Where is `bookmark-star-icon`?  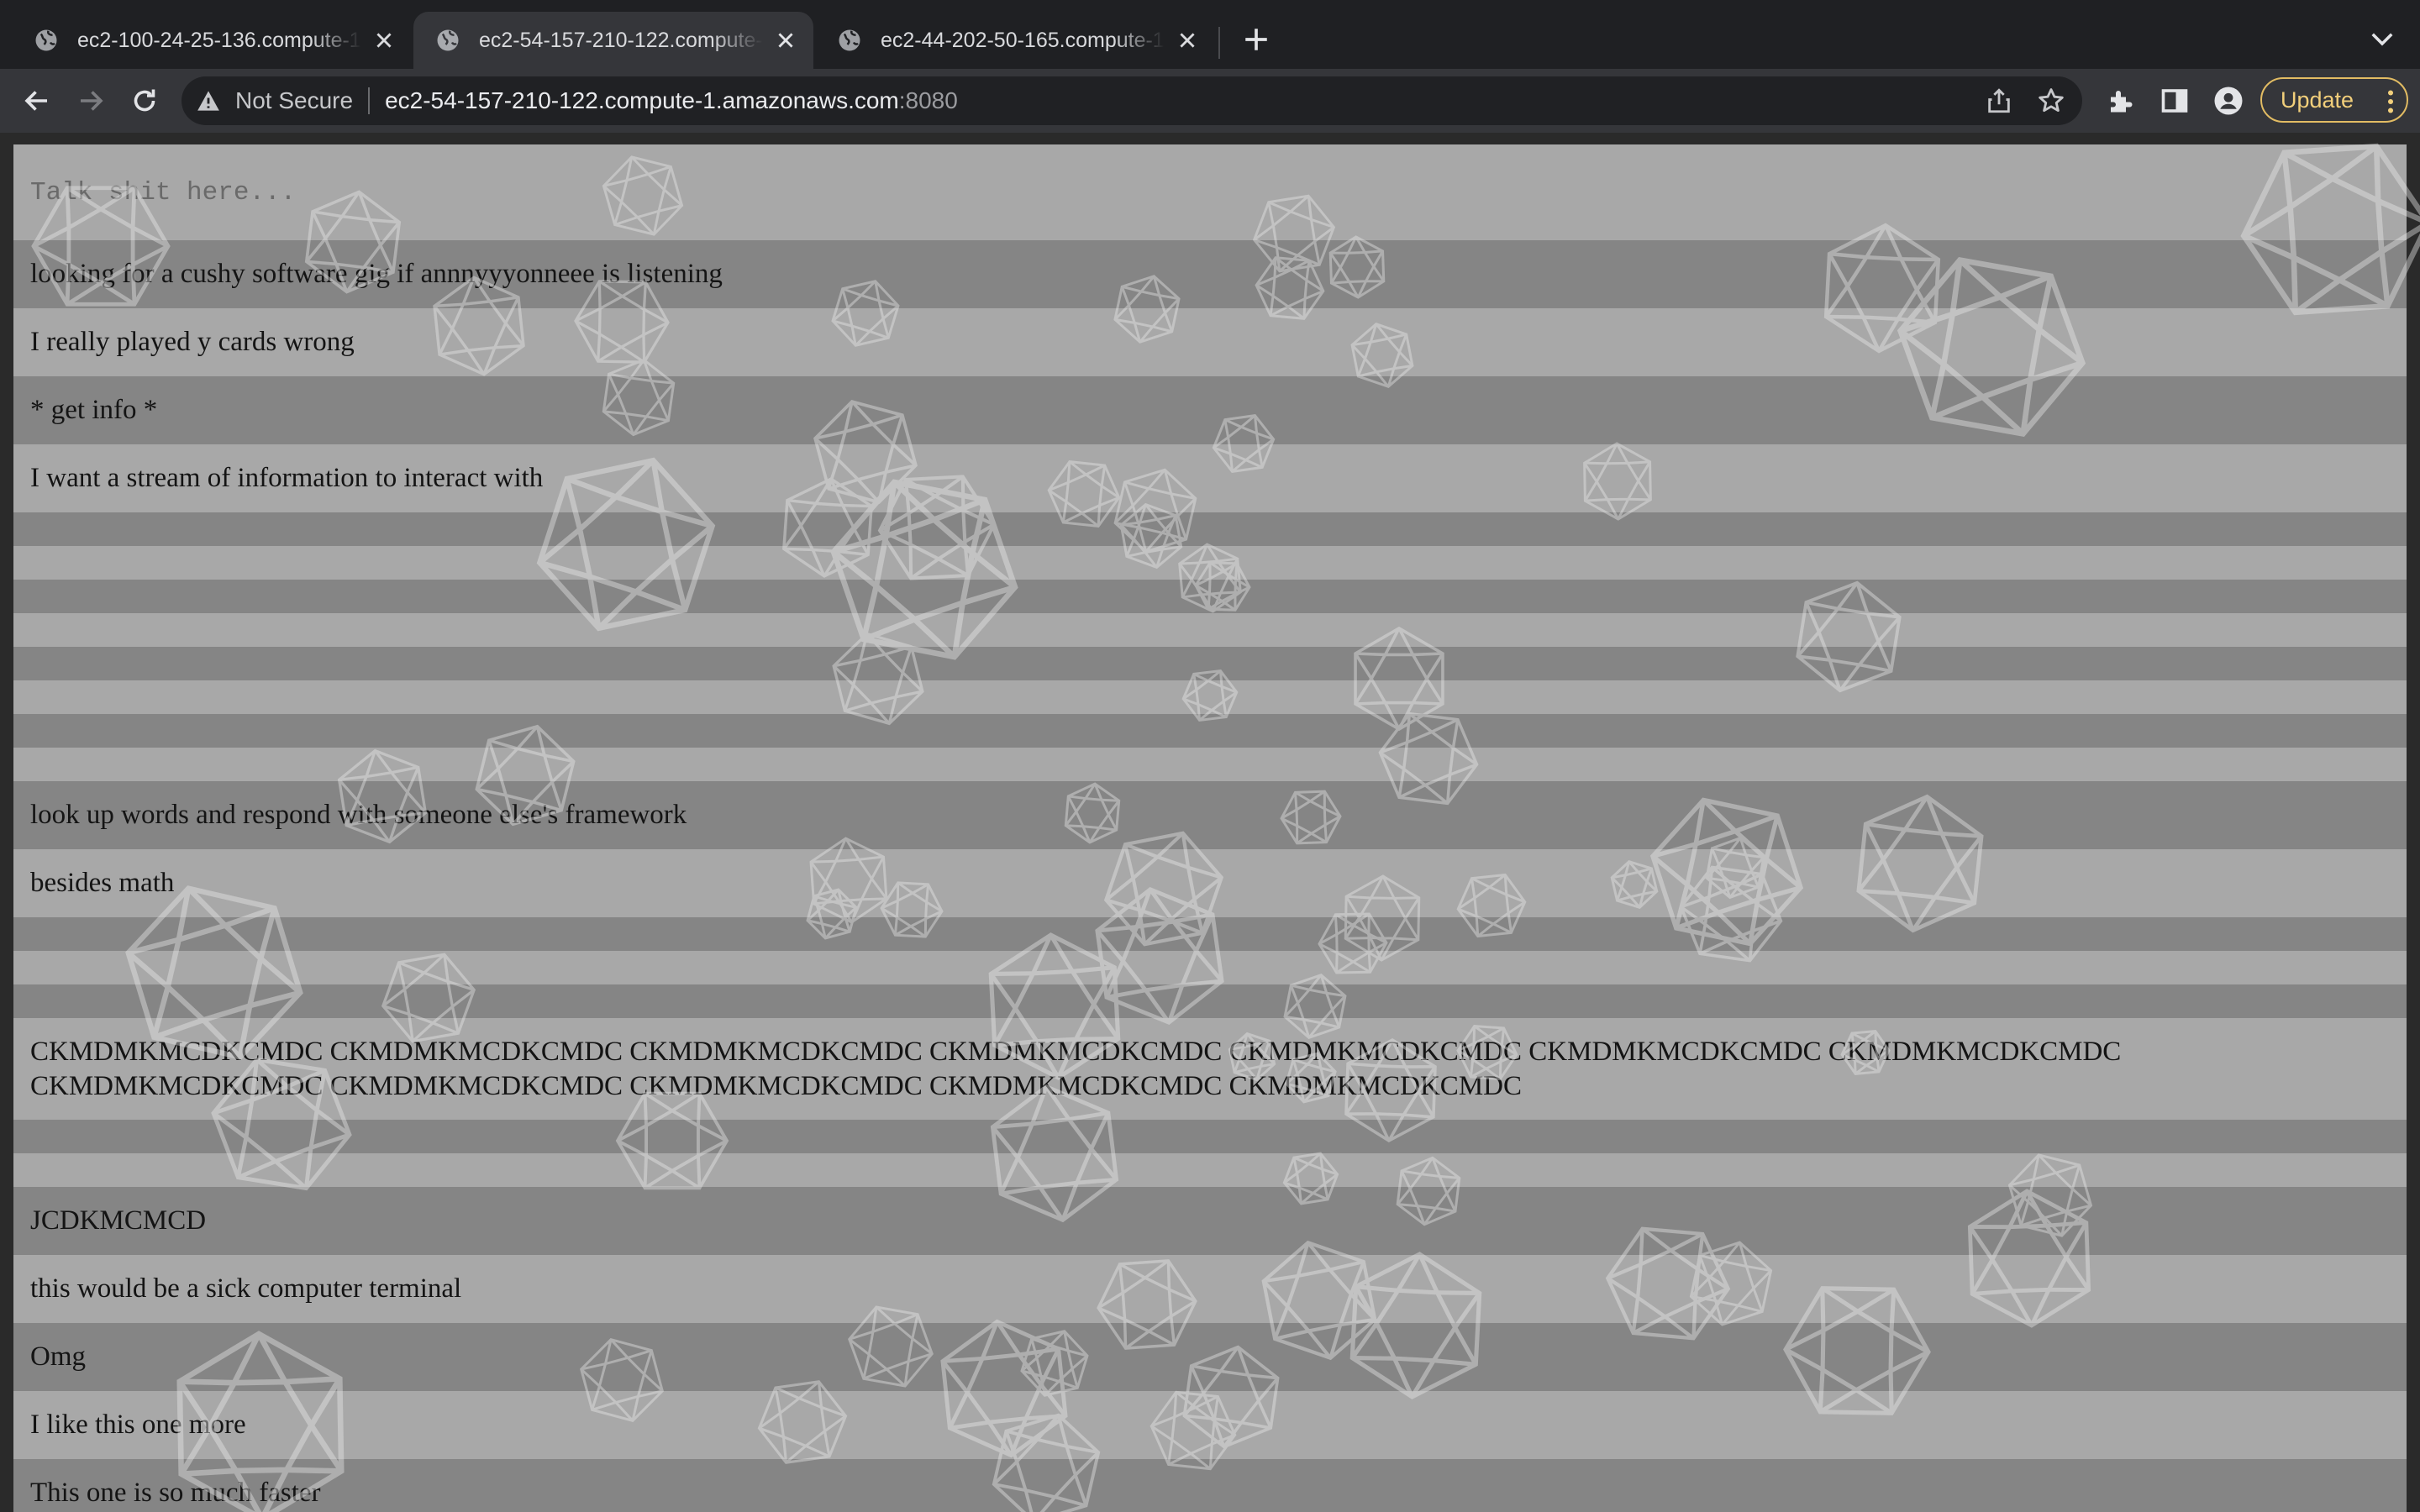
bookmark-star-icon is located at coordinates (2051, 101).